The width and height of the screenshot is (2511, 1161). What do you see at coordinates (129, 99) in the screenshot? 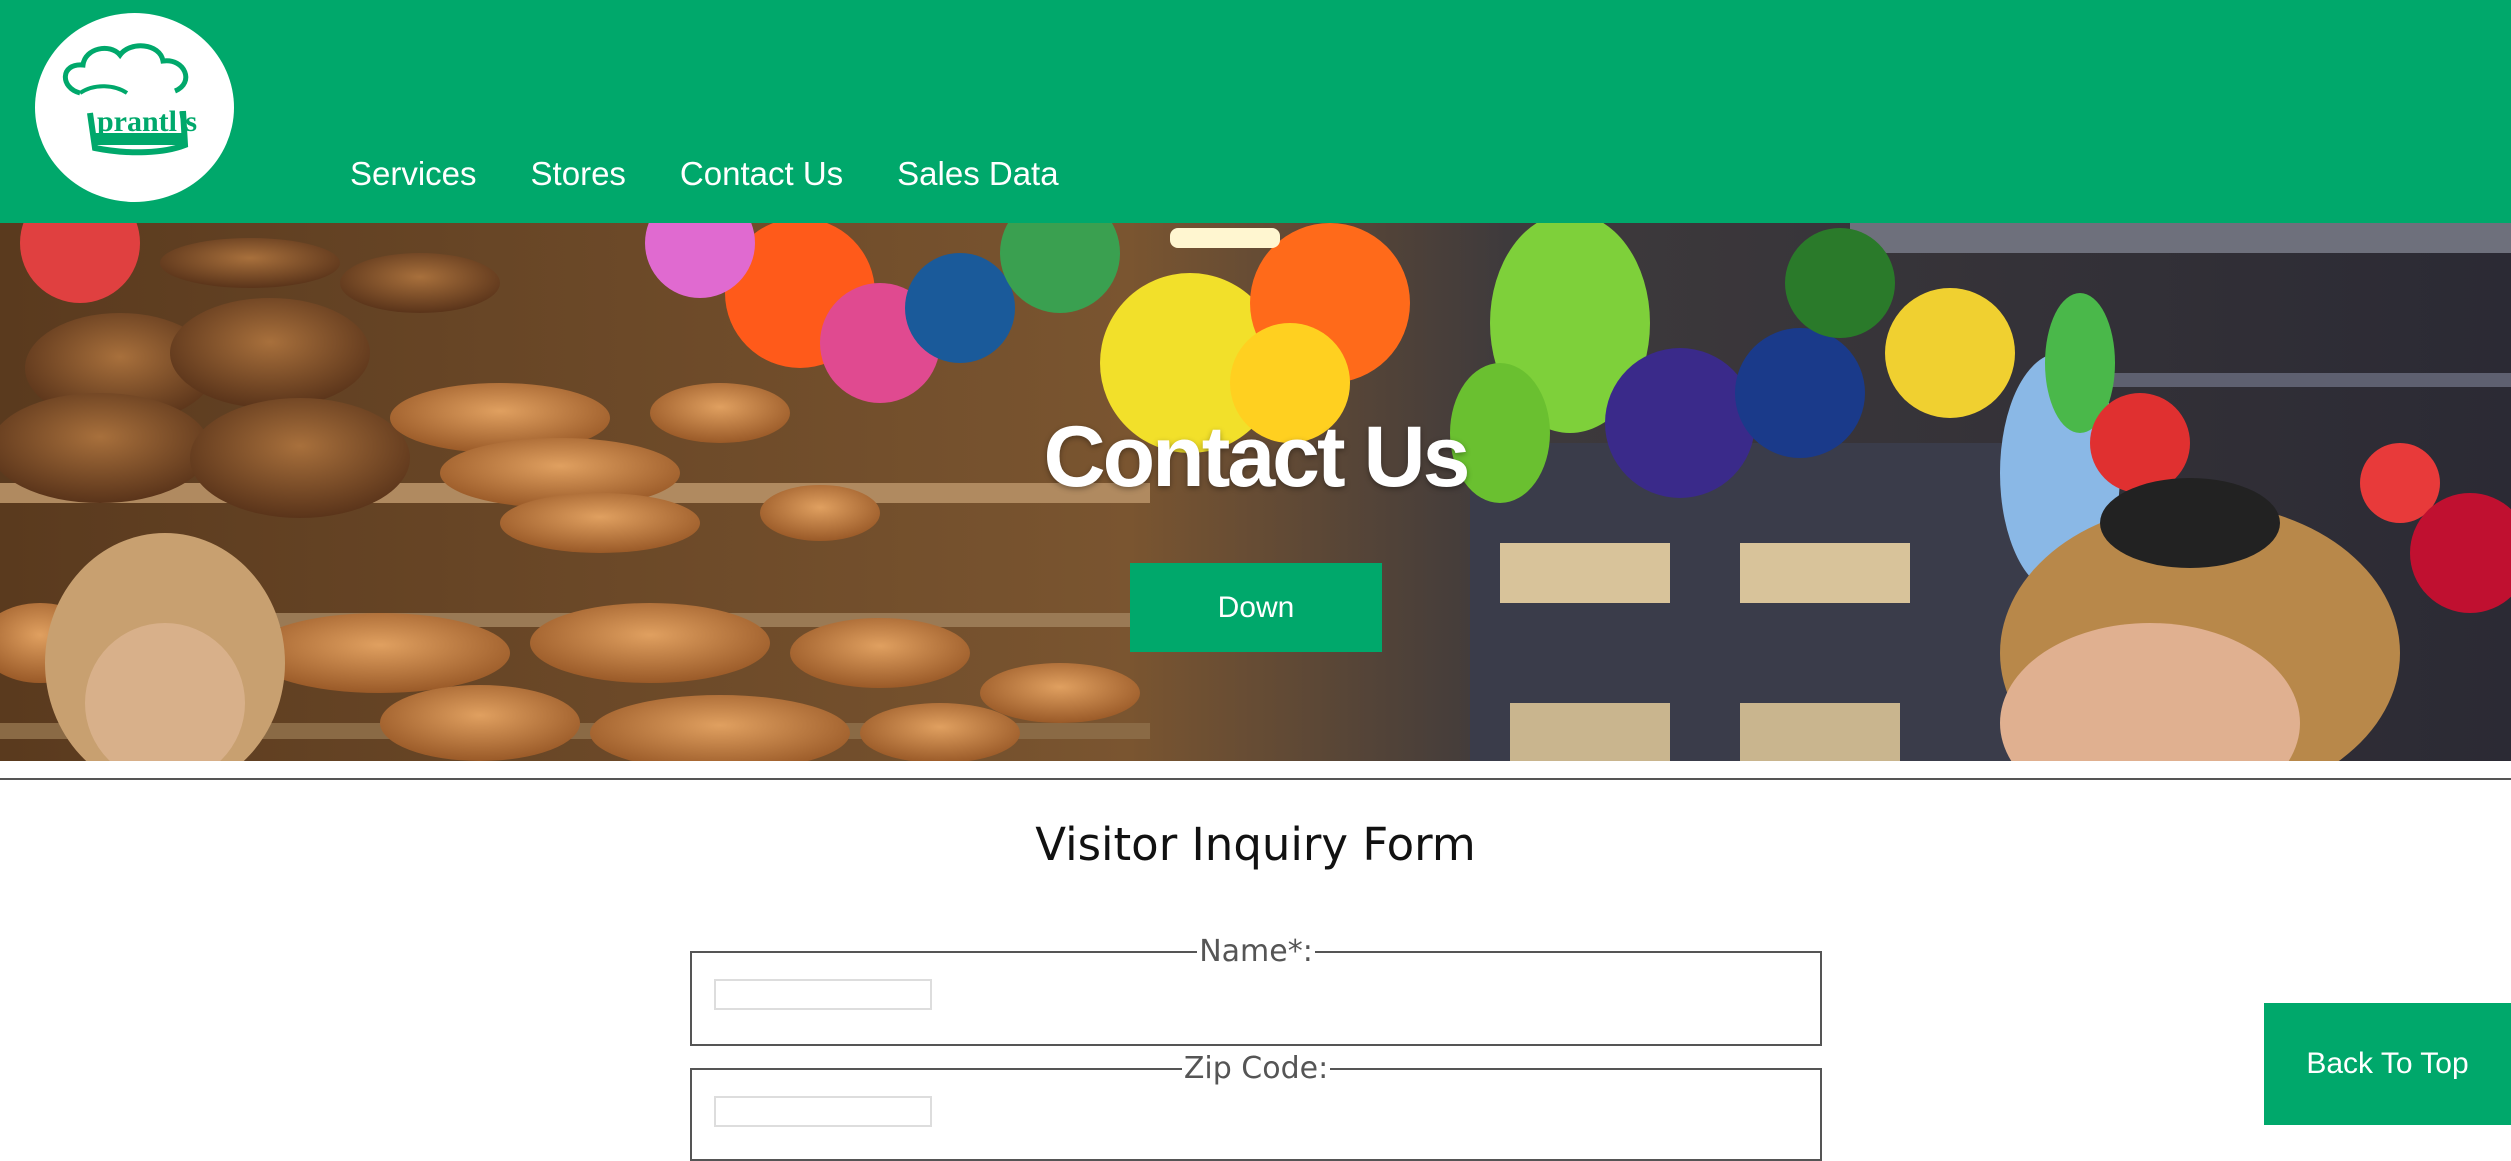
I see `chef-hat-logo-icon: prantl's bakery` at bounding box center [129, 99].